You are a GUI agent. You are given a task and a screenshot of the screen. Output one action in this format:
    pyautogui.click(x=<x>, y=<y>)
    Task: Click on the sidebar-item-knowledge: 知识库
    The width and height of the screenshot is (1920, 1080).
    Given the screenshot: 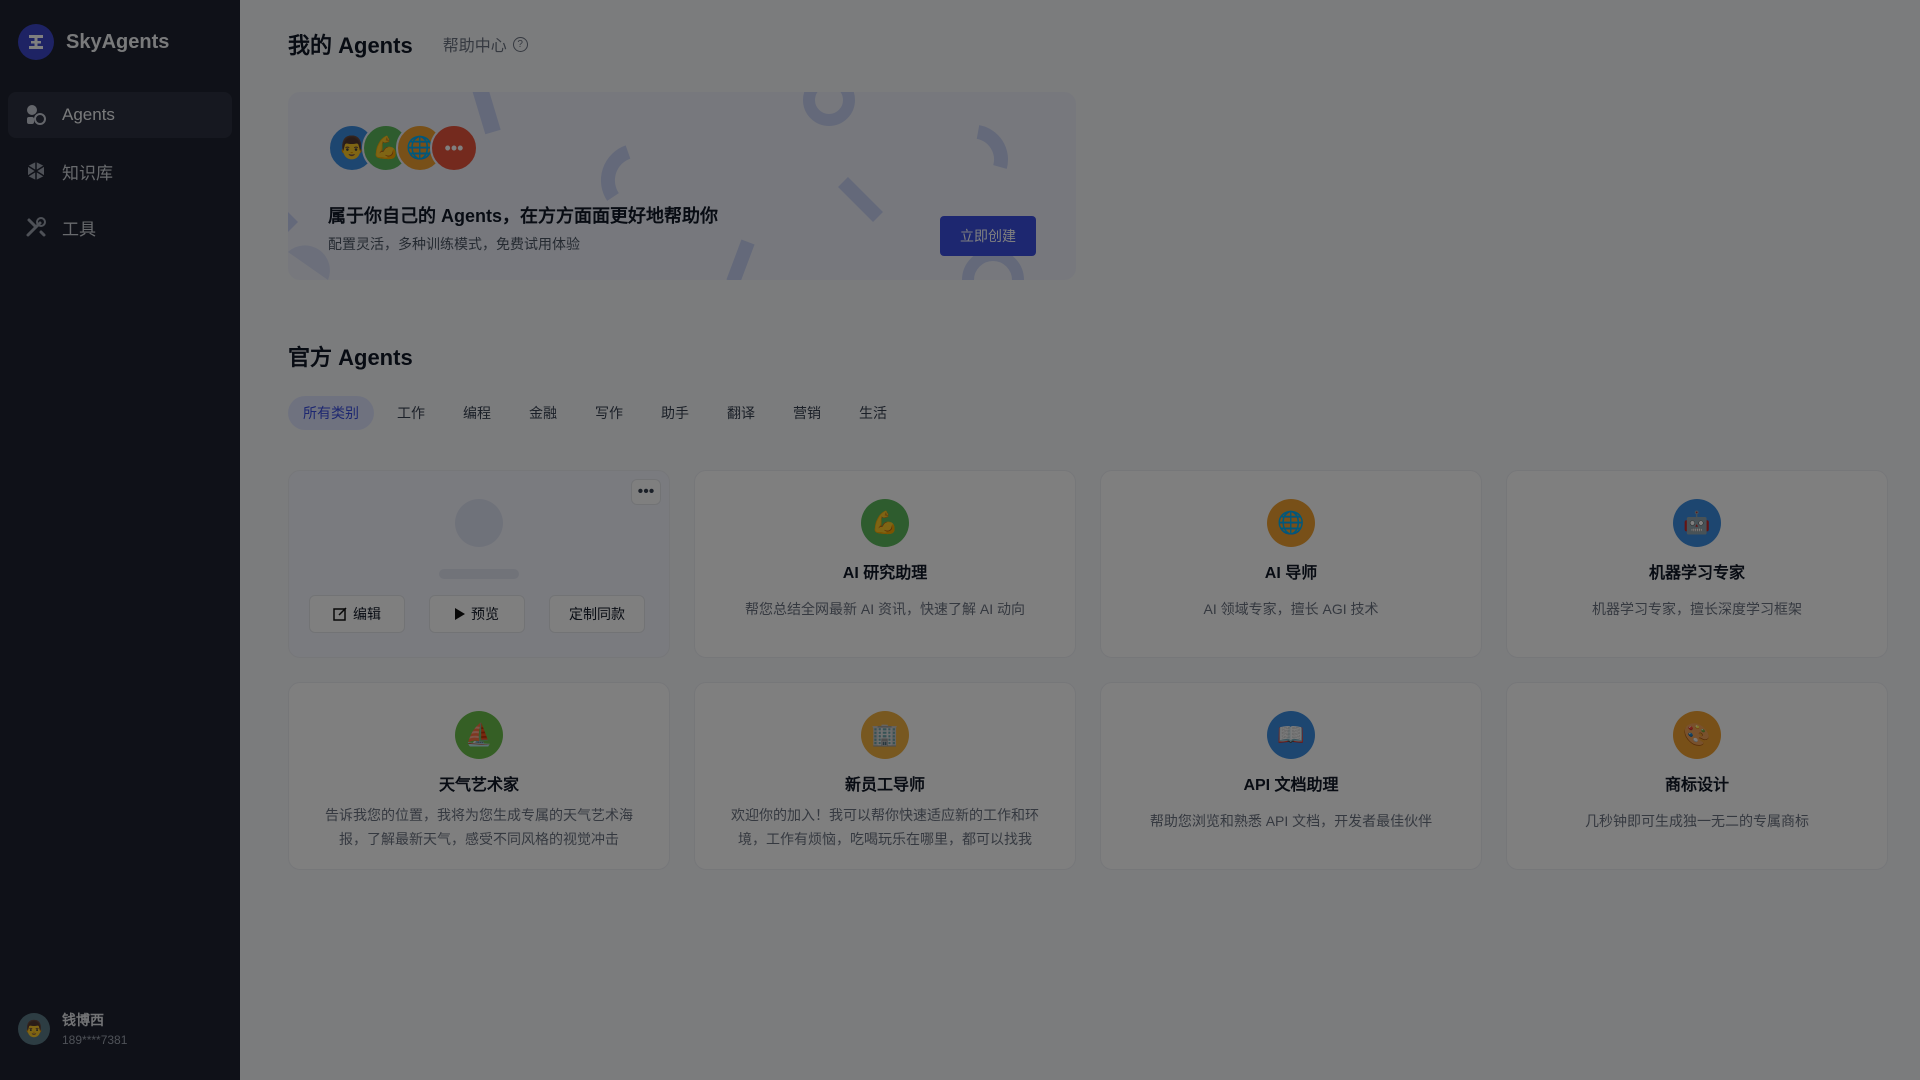 What is the action you would take?
    pyautogui.click(x=120, y=171)
    